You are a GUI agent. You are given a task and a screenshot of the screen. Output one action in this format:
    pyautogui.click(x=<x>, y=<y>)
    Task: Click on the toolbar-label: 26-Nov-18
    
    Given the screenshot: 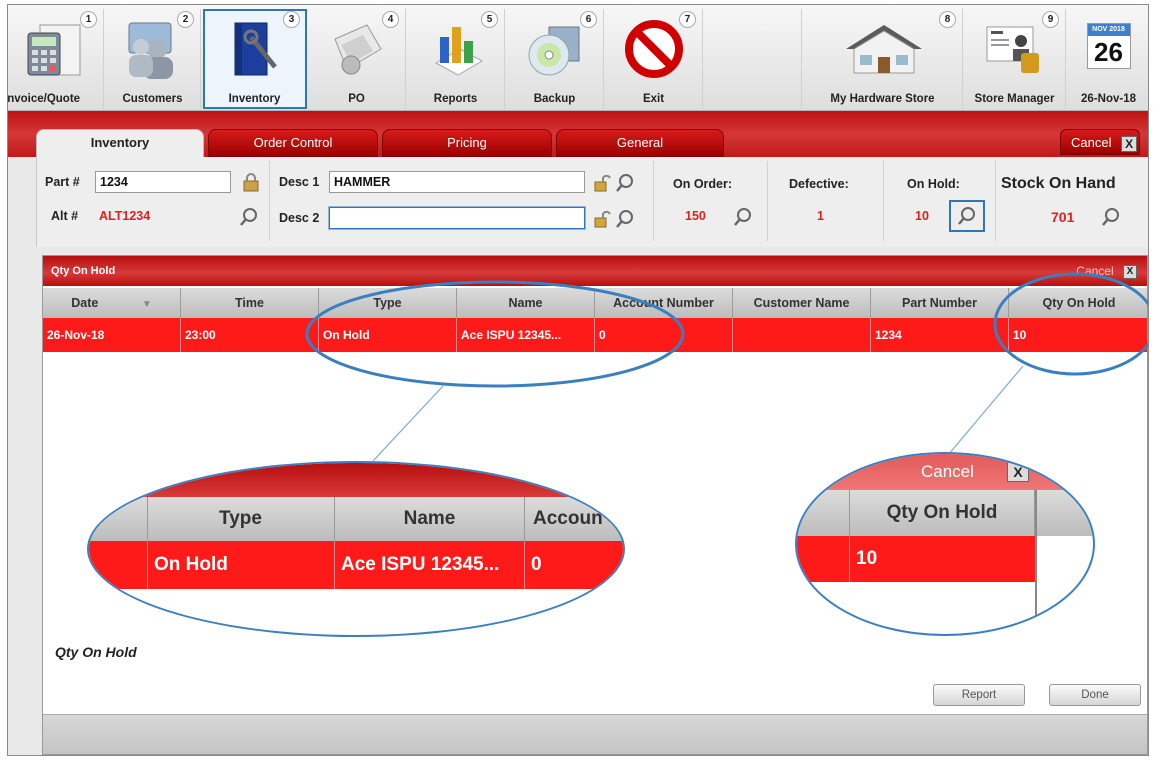 What is the action you would take?
    pyautogui.click(x=1108, y=99)
    